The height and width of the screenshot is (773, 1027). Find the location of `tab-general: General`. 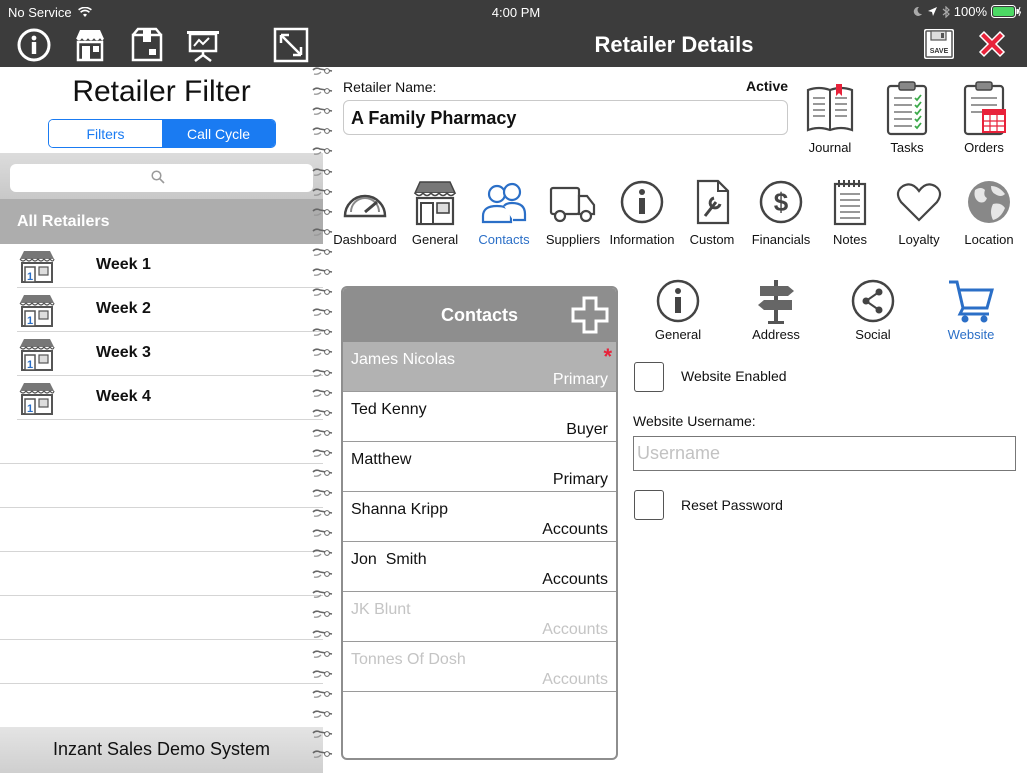

tab-general: General is located at coordinates (435, 212).